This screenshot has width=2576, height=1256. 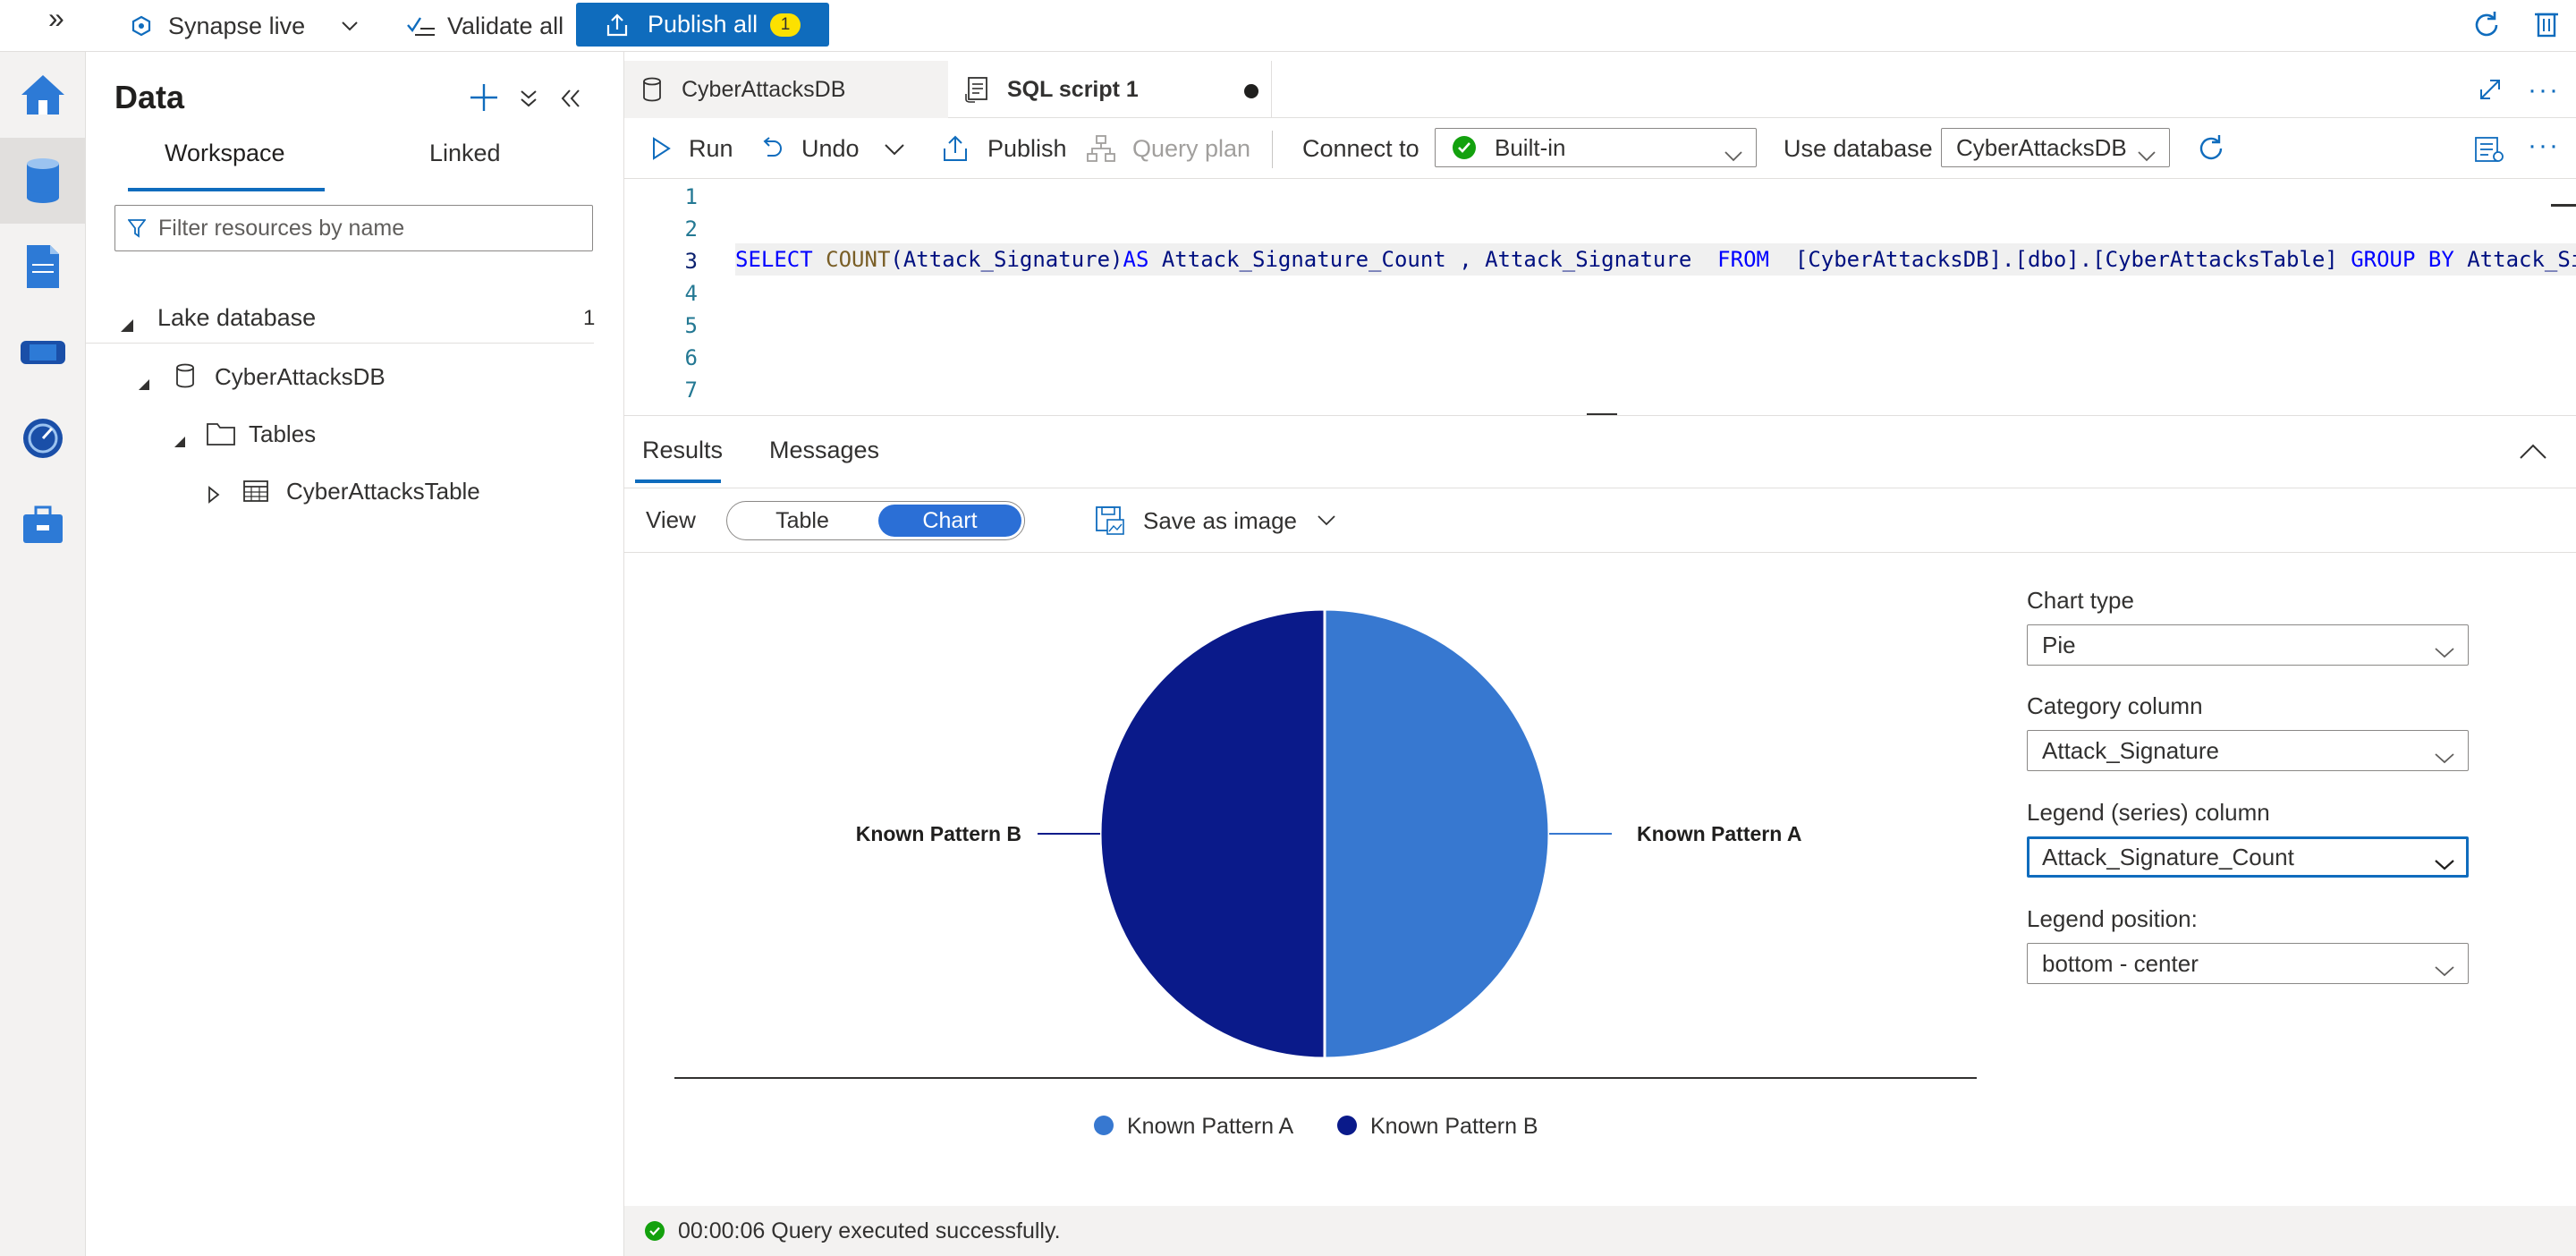 I want to click on connect-to-value: Built-in, so click(x=1530, y=147).